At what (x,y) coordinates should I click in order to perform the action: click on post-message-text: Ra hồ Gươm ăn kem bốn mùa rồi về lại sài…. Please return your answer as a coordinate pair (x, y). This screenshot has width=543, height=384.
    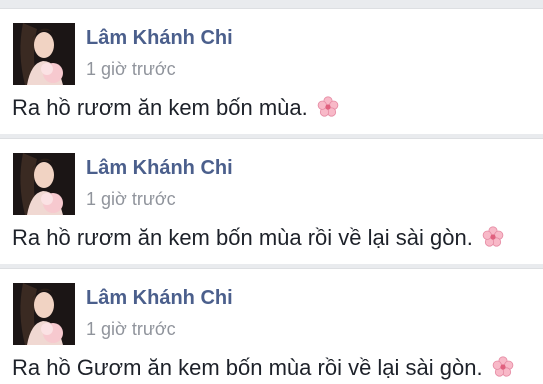
    Looking at the image, I should click on (247, 367).